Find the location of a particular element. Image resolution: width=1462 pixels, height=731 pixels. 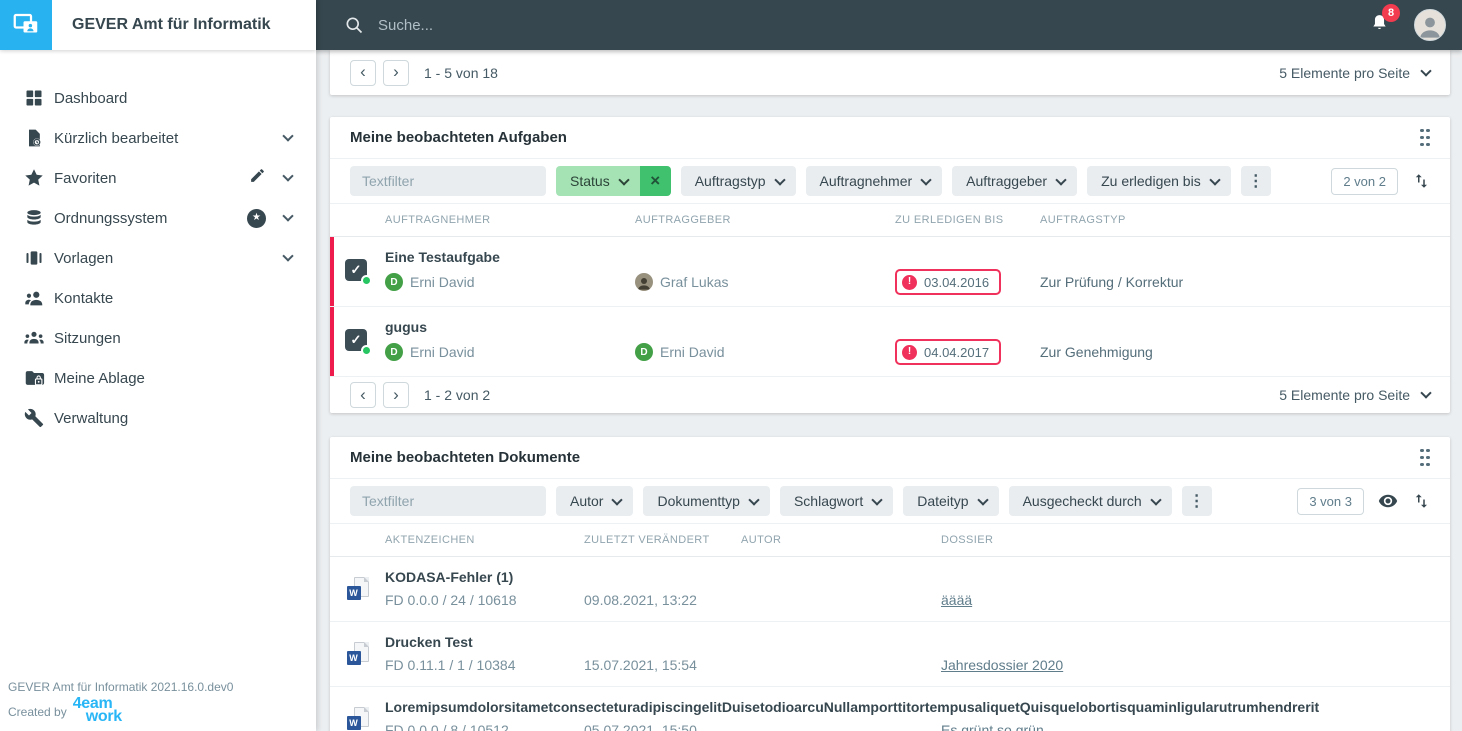

user-avatar is located at coordinates (1430, 25).